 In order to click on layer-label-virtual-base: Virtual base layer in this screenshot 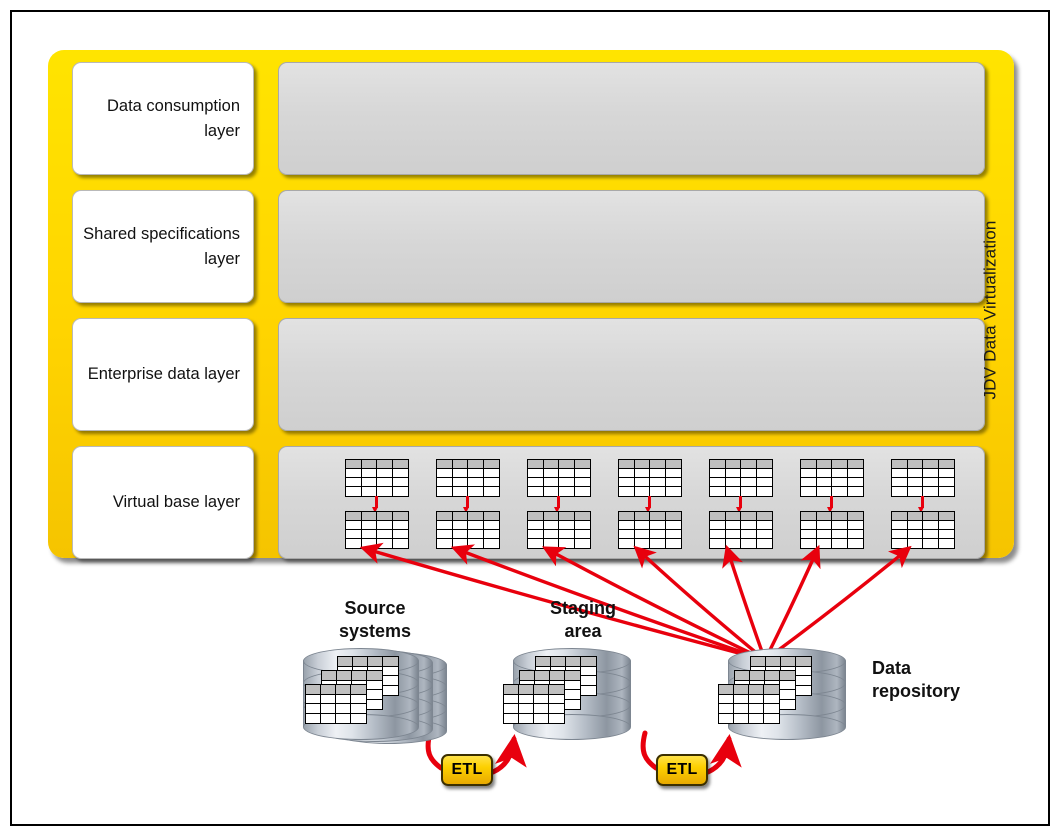, I will do `click(163, 502)`.